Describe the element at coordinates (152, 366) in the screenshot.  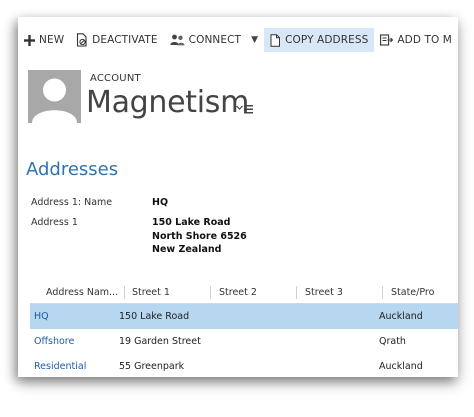
I see `street1-cell: 55 Greenpark` at that location.